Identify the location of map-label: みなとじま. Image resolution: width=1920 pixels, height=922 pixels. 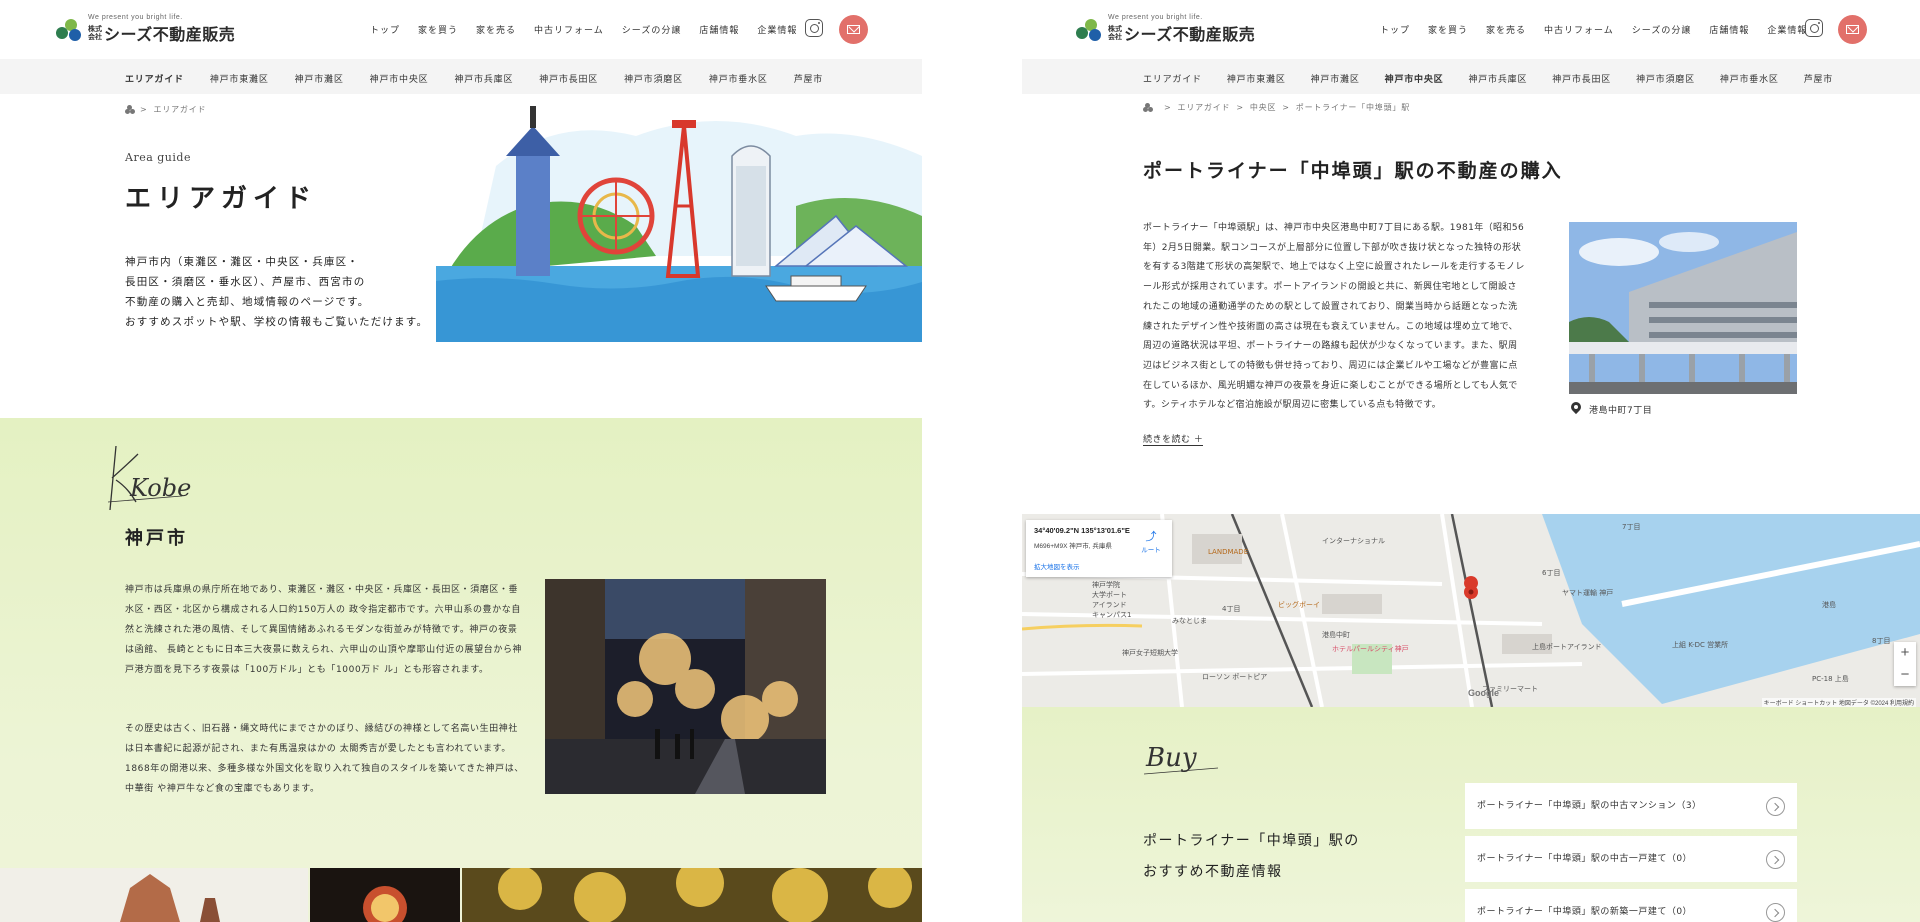
(1189, 621).